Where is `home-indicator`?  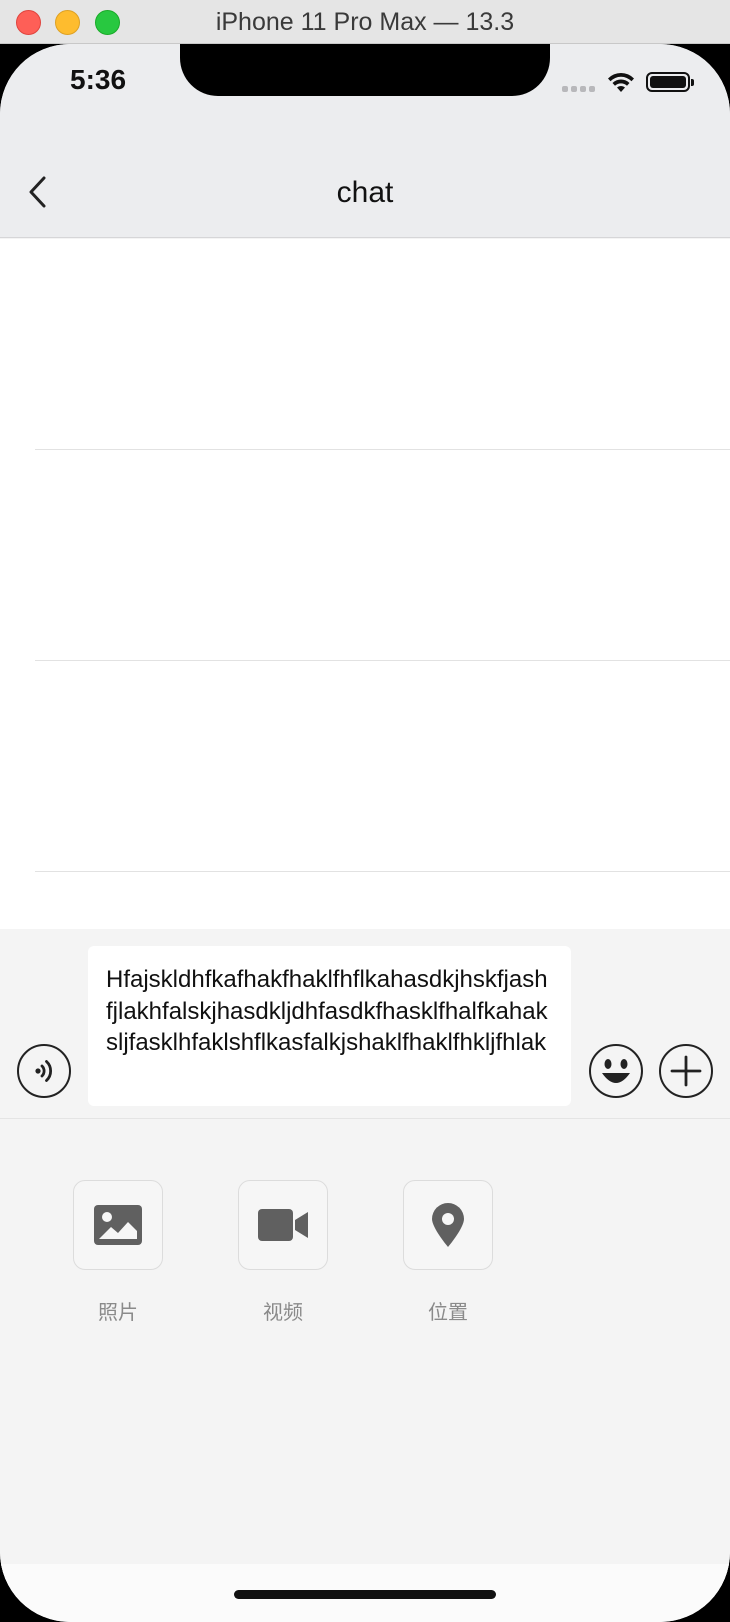 home-indicator is located at coordinates (365, 1594).